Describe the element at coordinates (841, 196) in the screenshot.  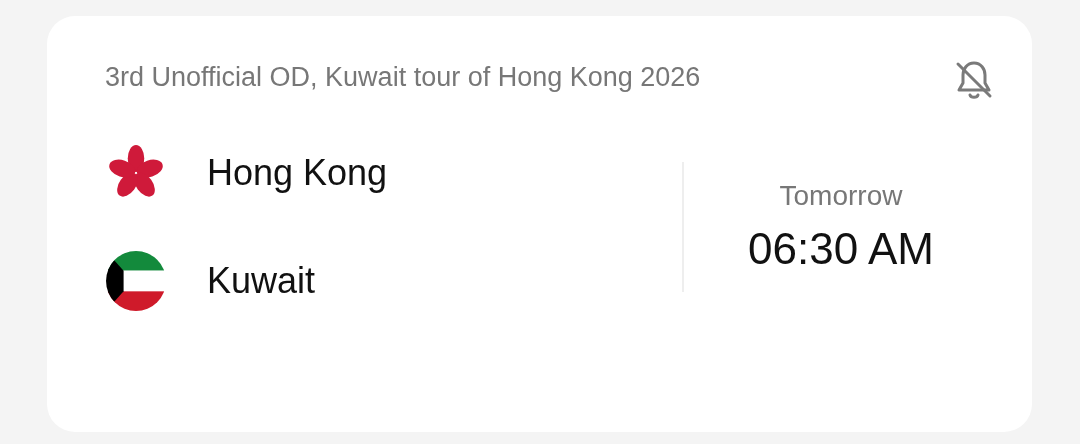
I see `match-day: Tomorrow` at that location.